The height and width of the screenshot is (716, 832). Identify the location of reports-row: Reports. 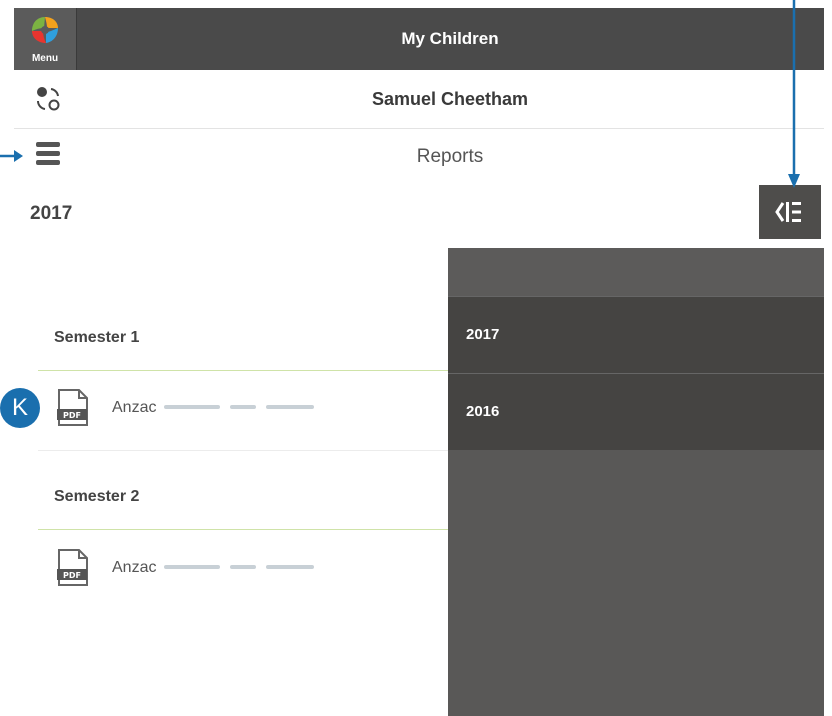
(419, 157).